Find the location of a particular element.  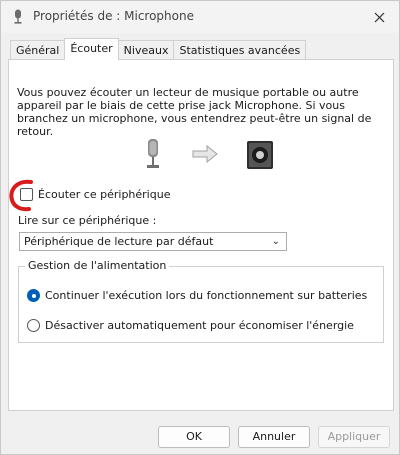

tab-general: Général is located at coordinates (38, 50).